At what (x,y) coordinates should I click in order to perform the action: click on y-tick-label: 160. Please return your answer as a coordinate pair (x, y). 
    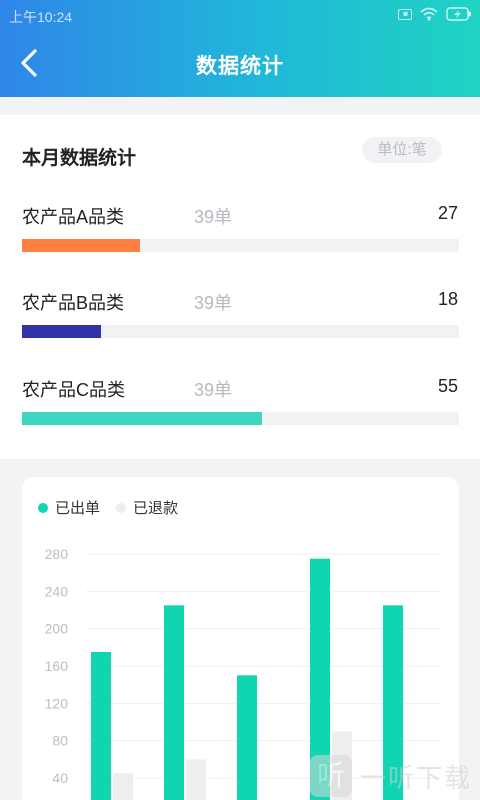
    Looking at the image, I should click on (57, 666).